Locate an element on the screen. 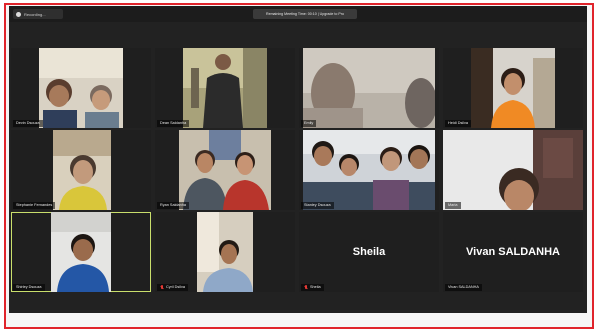 The width and height of the screenshot is (598, 334). participant-display-name: Sheila is located at coordinates (369, 252).